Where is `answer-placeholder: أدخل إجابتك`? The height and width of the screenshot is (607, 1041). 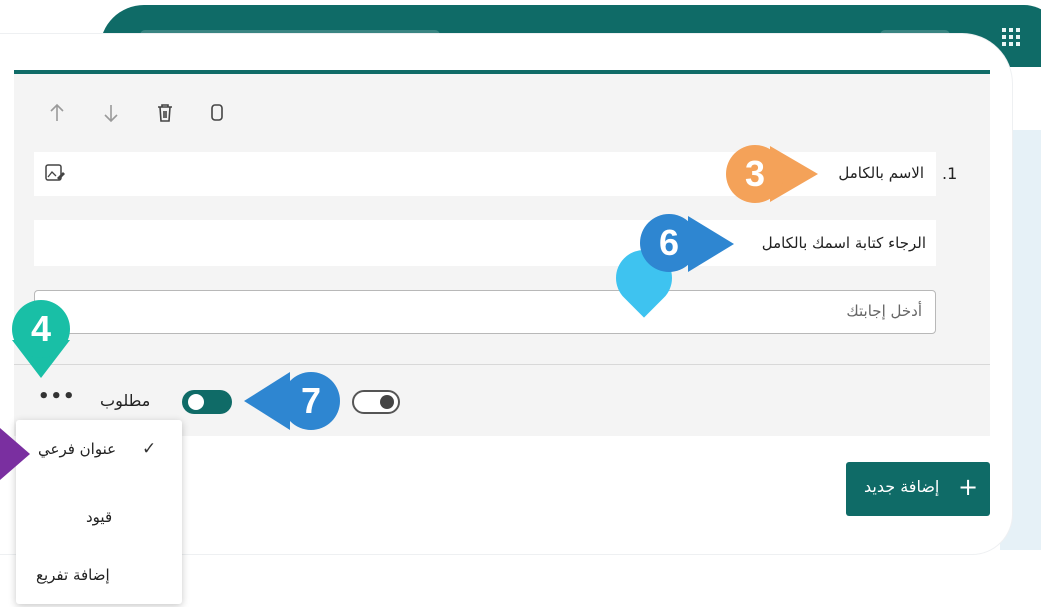
answer-placeholder: أدخل إجابتك is located at coordinates (884, 311).